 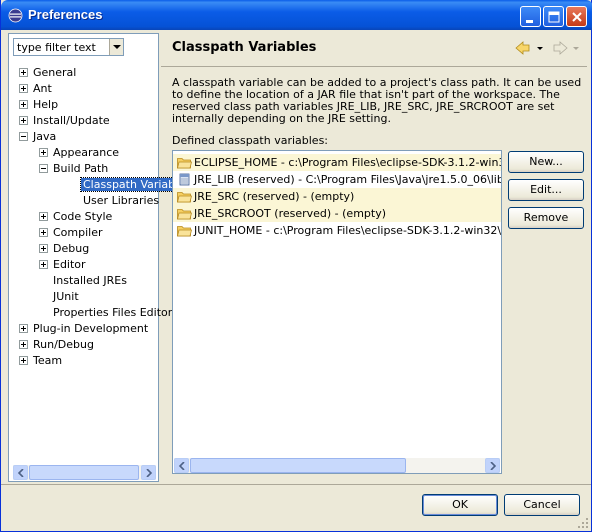 I want to click on tree-item: Build Path, so click(x=83, y=169).